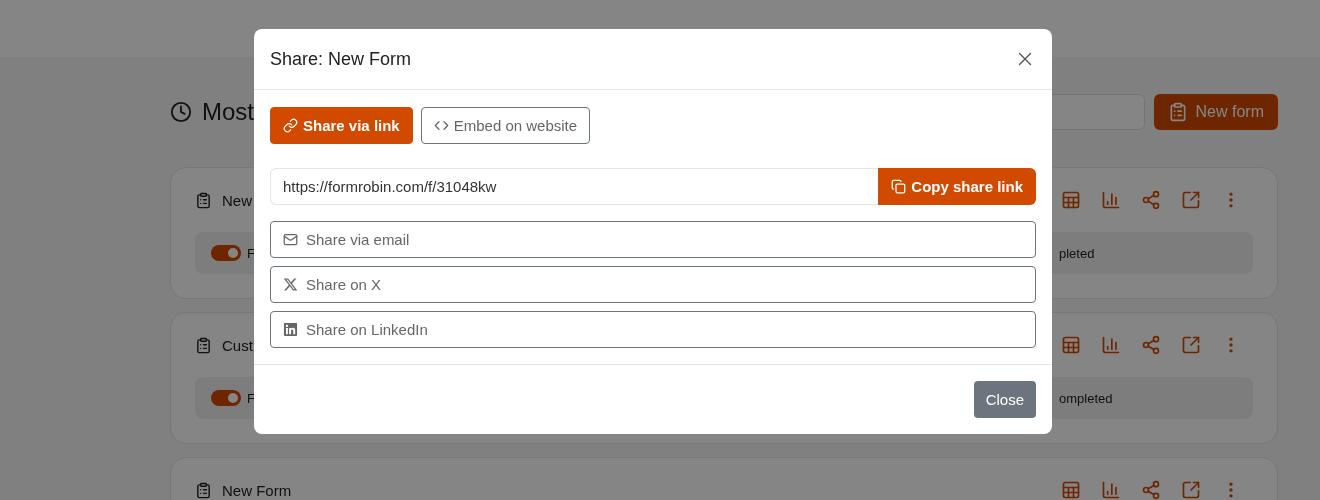  I want to click on share-tab: Embed on website, so click(505, 125).